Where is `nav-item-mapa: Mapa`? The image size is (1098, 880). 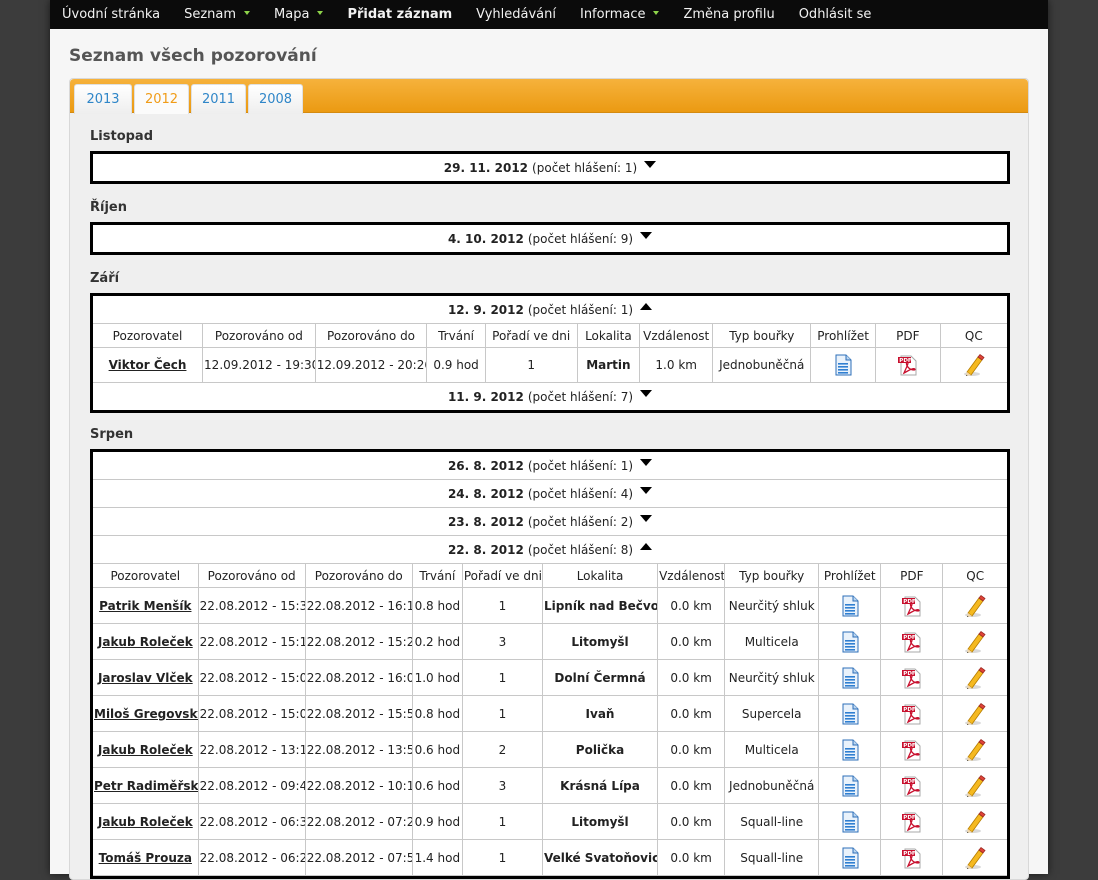
nav-item-mapa: Mapa is located at coordinates (299, 14).